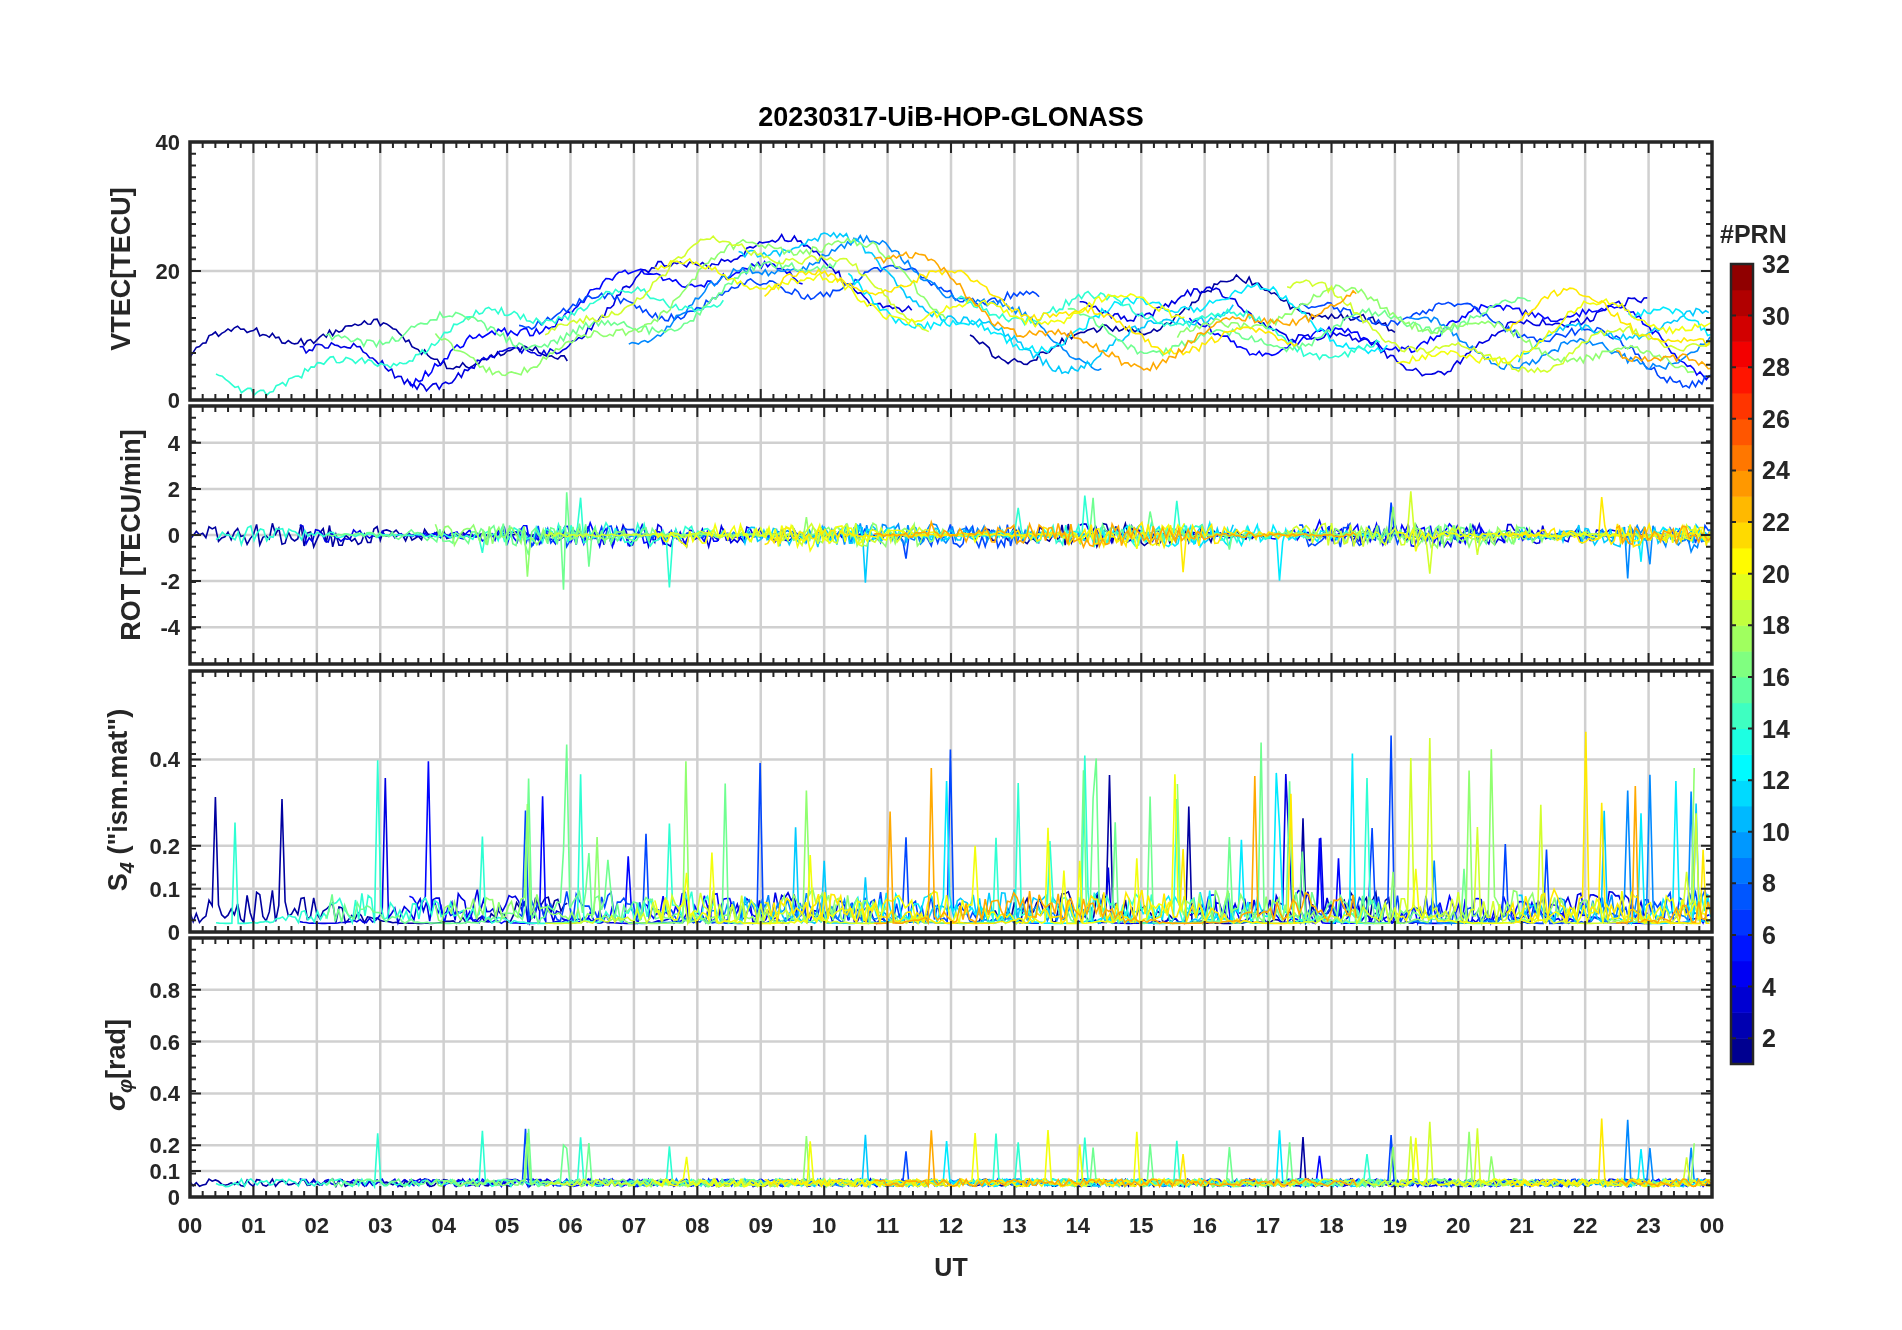 The height and width of the screenshot is (1330, 1902). What do you see at coordinates (1776, 367) in the screenshot?
I see `colorbar-tick-label: 28` at bounding box center [1776, 367].